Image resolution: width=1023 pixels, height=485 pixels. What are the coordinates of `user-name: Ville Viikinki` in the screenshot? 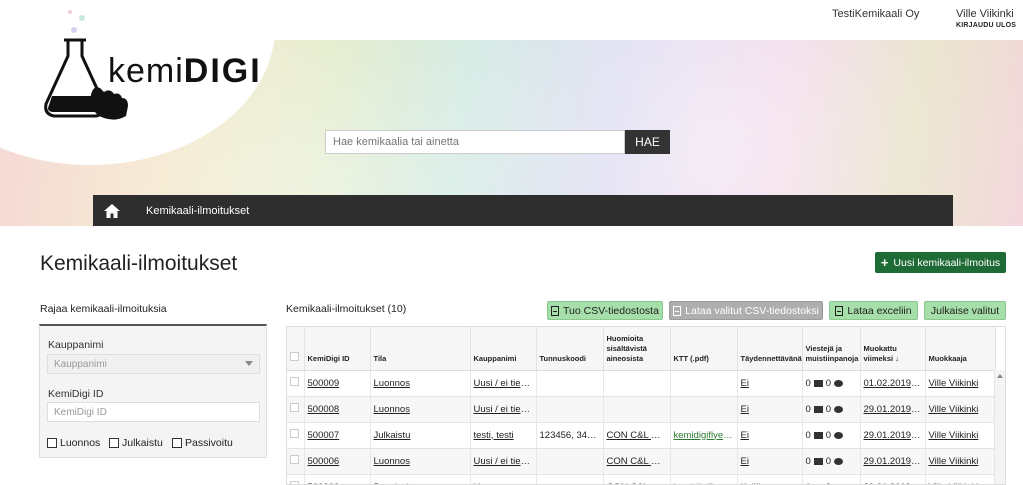 It's located at (985, 14).